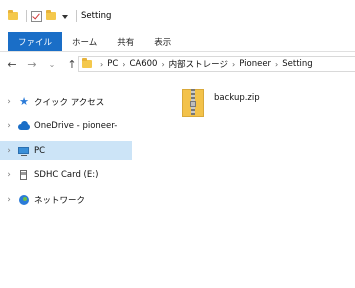 This screenshot has width=355, height=288. What do you see at coordinates (69, 102) in the screenshot?
I see `sidebar-item-label: クイック アクセス` at bounding box center [69, 102].